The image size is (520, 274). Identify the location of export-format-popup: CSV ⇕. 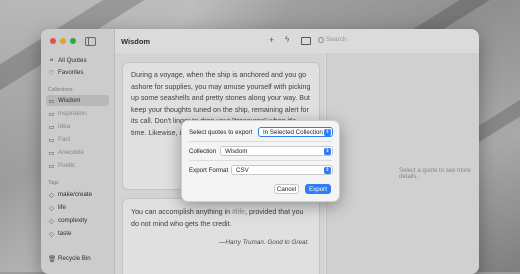
(282, 170).